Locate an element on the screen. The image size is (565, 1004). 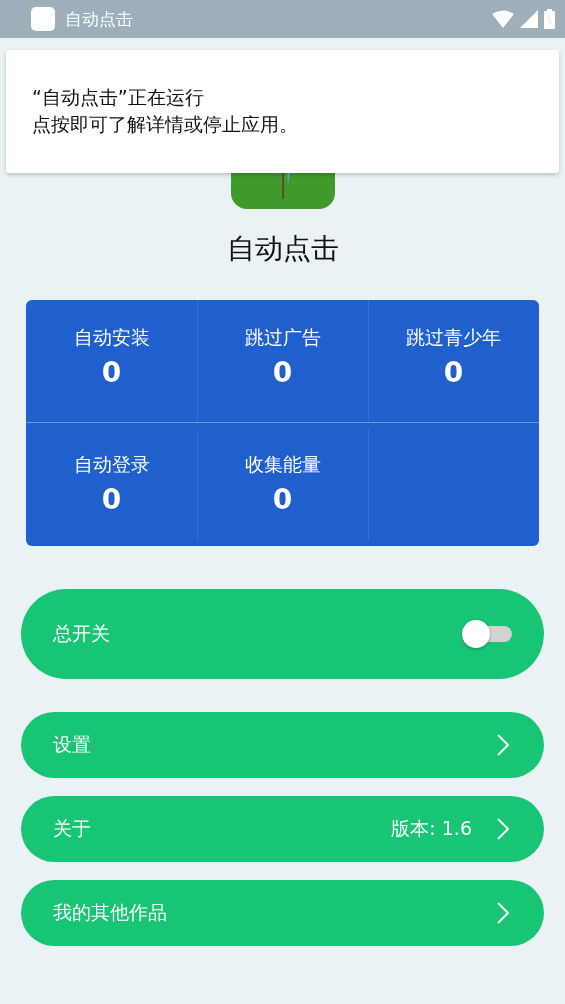
notification-card: “自动点击”正在运行 点按即可了解详情或停止应用。 is located at coordinates (282, 111).